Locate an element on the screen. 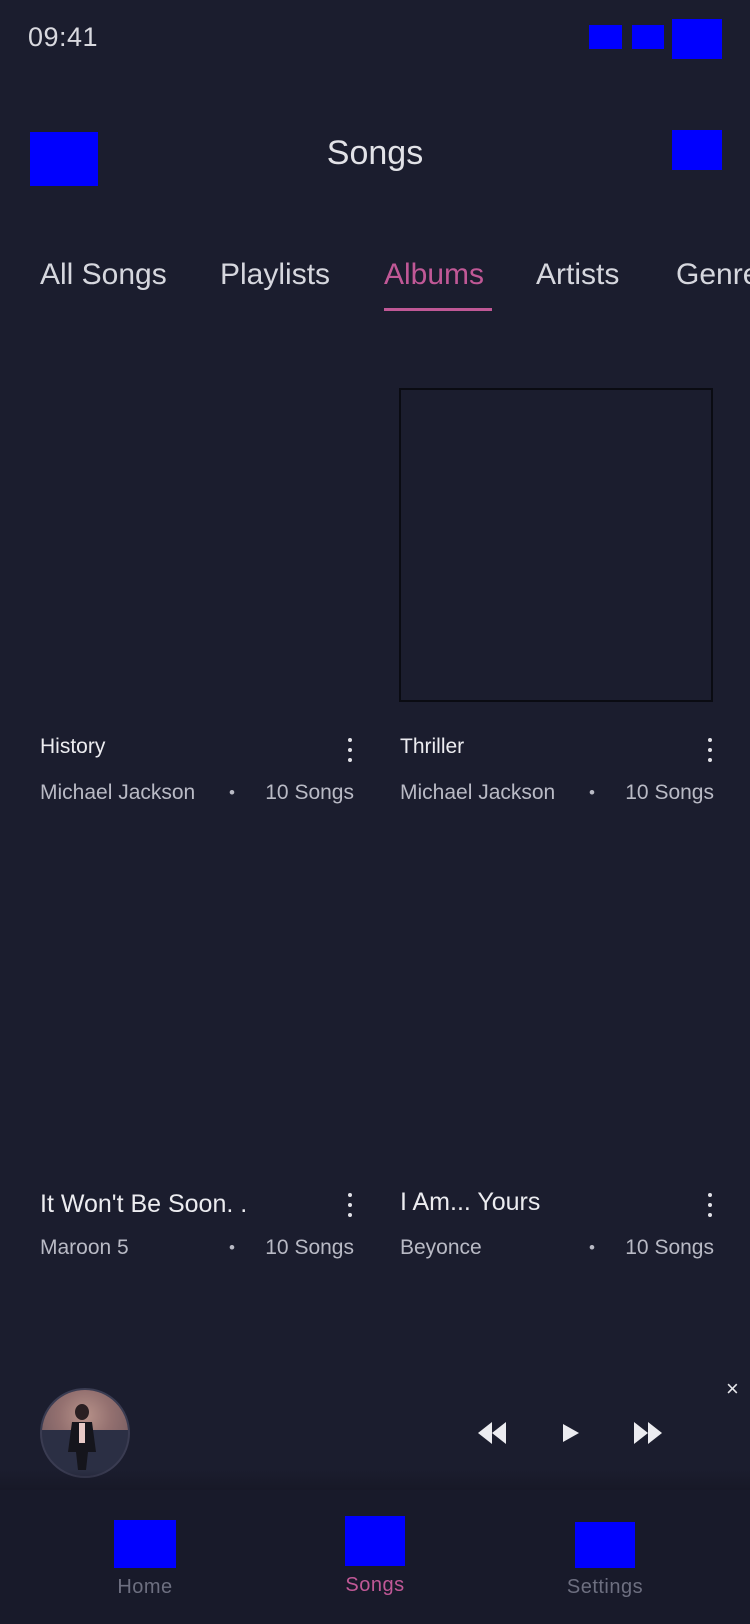 This screenshot has width=750, height=1624. album-title: I Am... Yours is located at coordinates (470, 1202).